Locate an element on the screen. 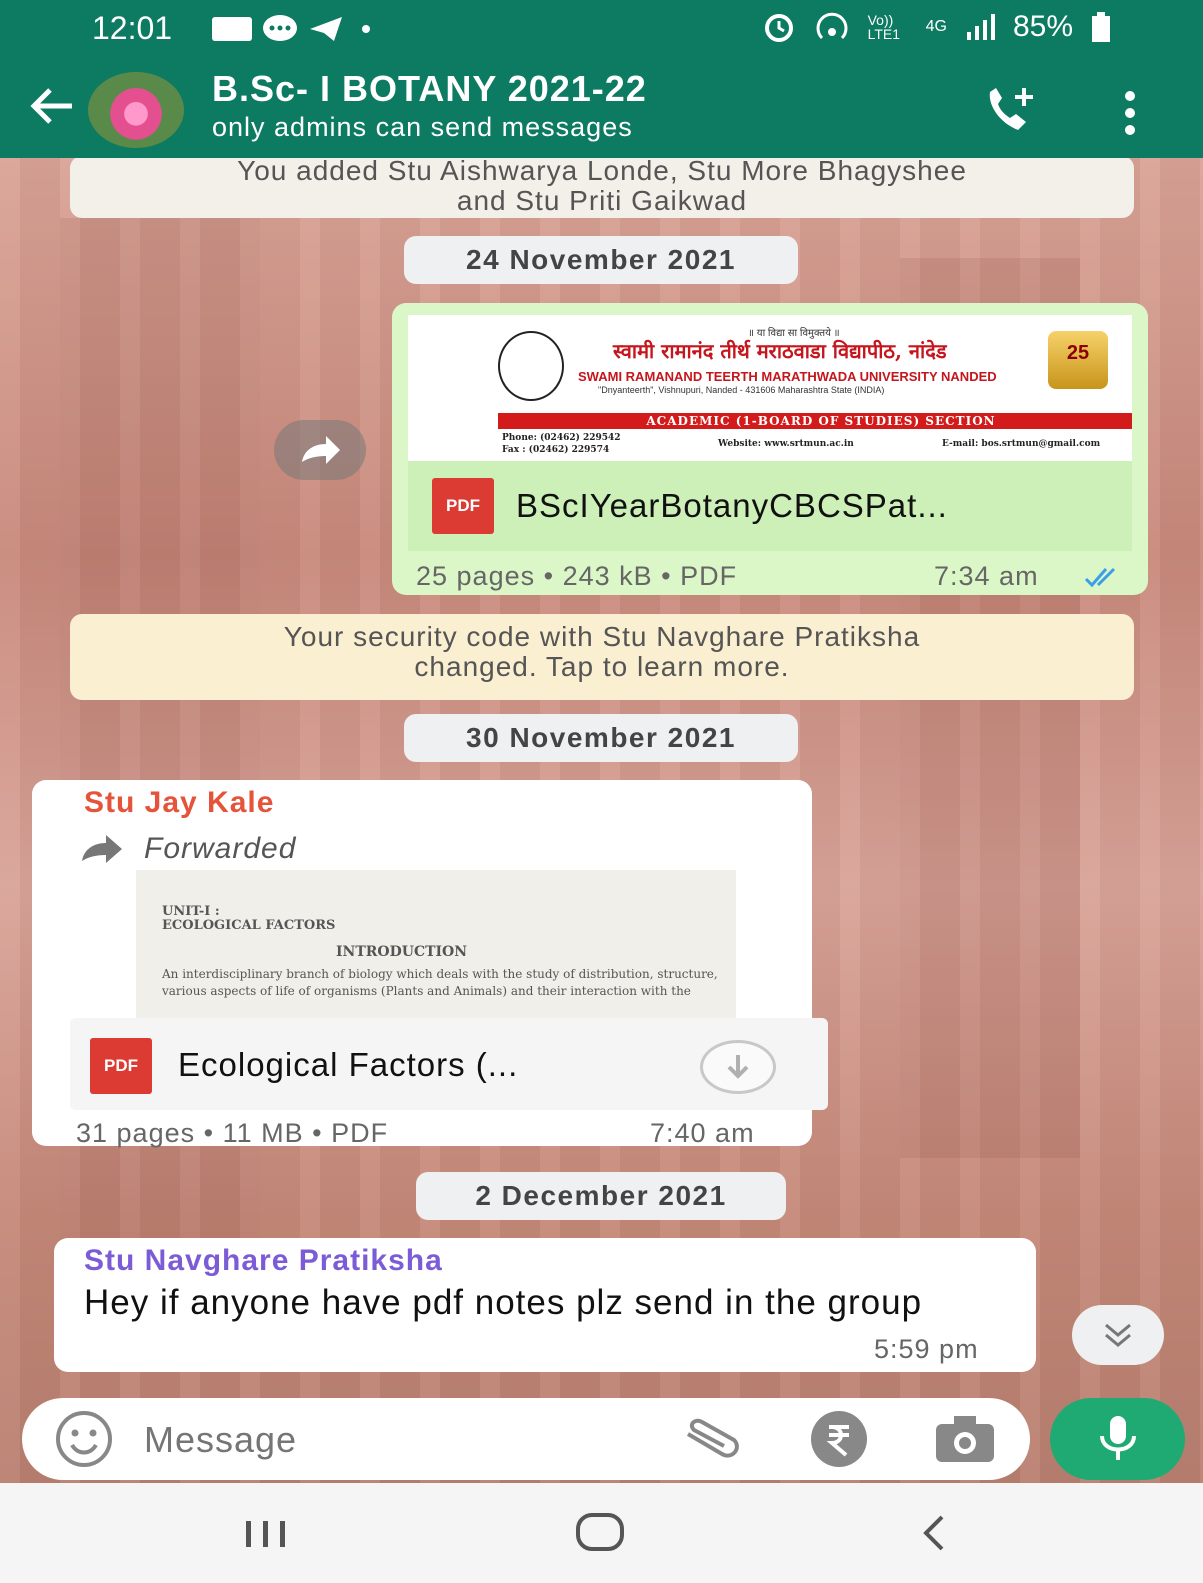 This screenshot has width=1203, height=1583. document-meta: 25 pages • 243 kB • PDF is located at coordinates (577, 576).